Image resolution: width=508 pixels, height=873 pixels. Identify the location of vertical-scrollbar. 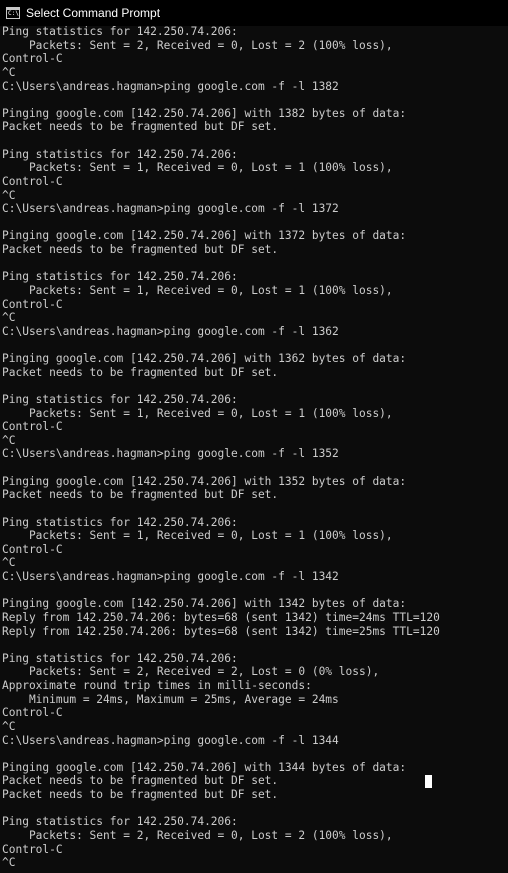
(502, 449).